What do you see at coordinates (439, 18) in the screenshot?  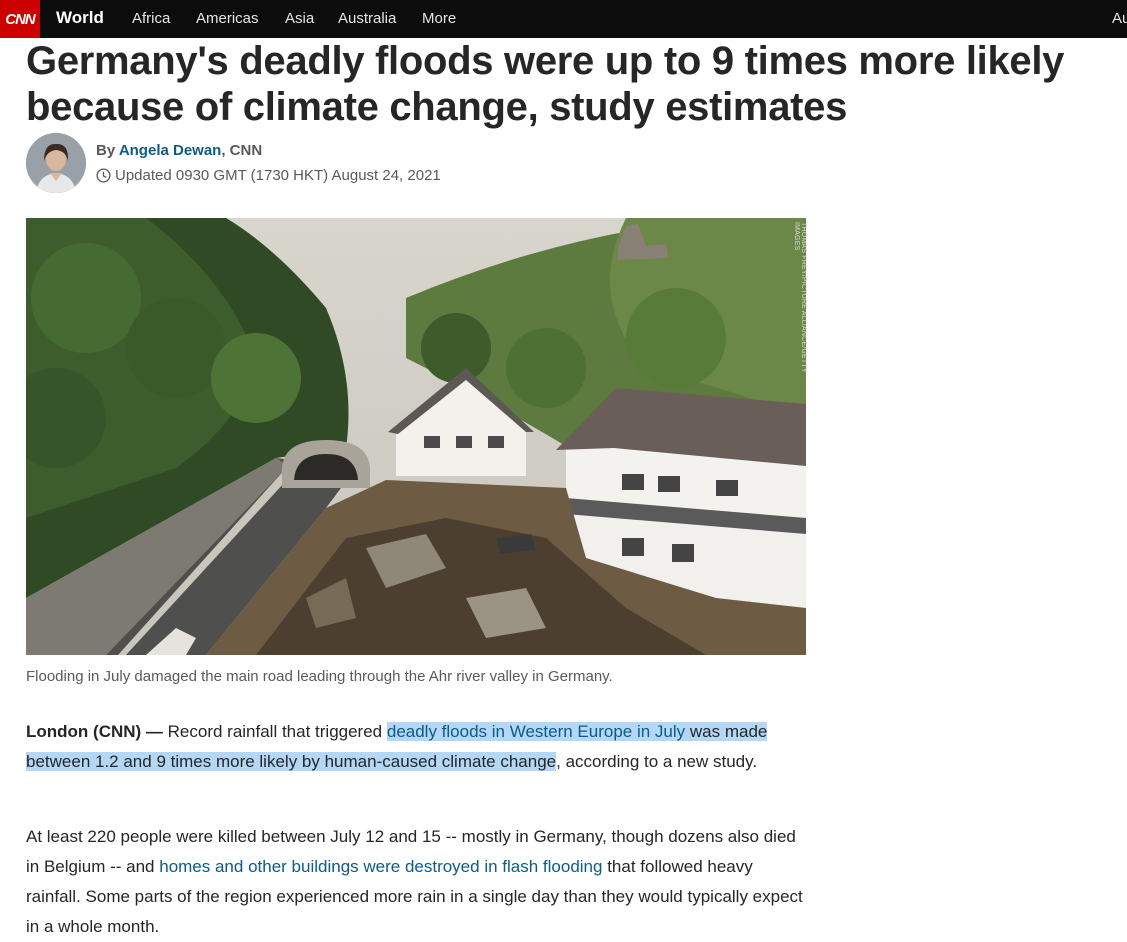 I see `nav-item-more: More` at bounding box center [439, 18].